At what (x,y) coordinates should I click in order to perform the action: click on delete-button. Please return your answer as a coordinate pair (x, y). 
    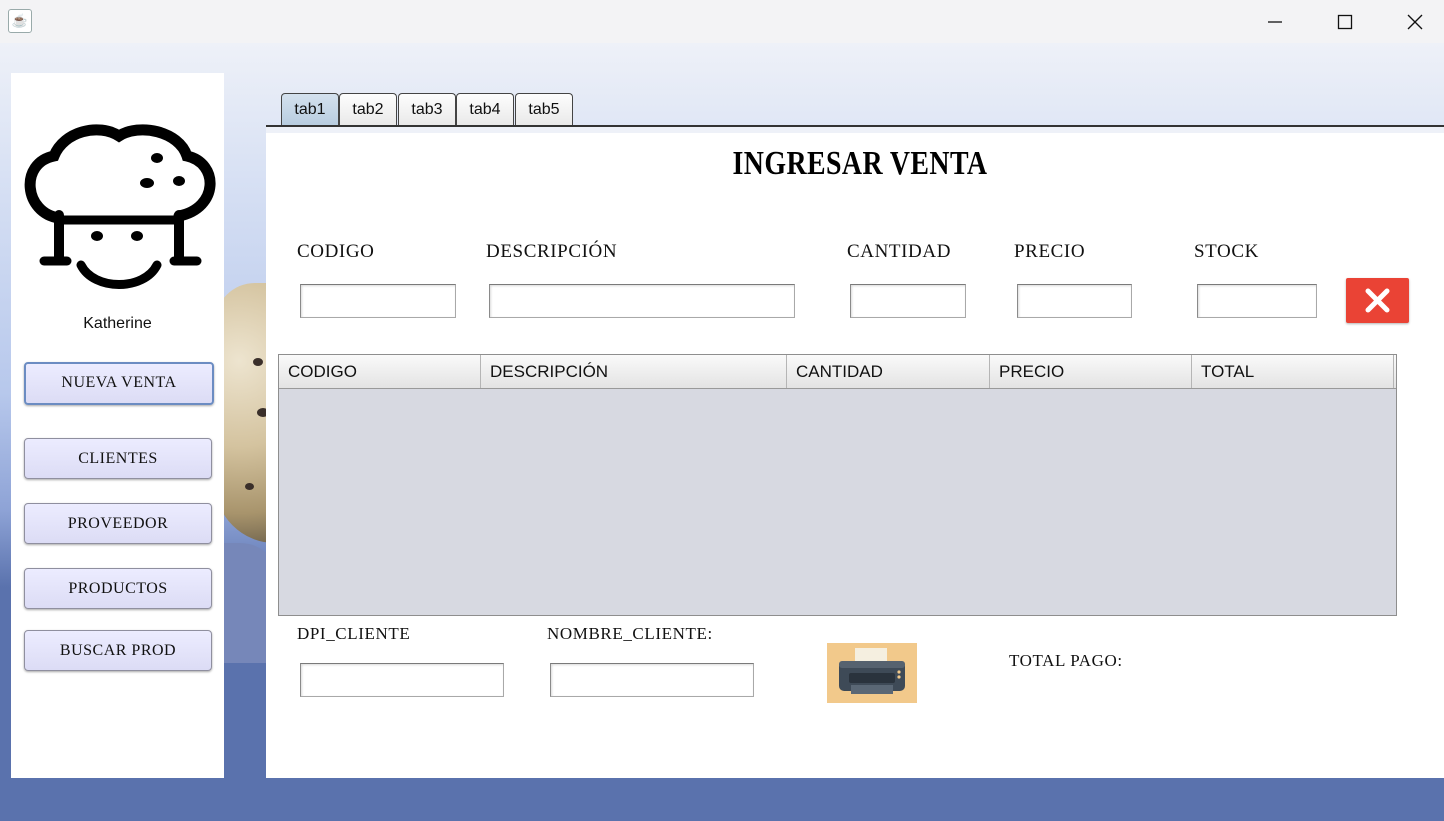
    Looking at the image, I should click on (1377, 300).